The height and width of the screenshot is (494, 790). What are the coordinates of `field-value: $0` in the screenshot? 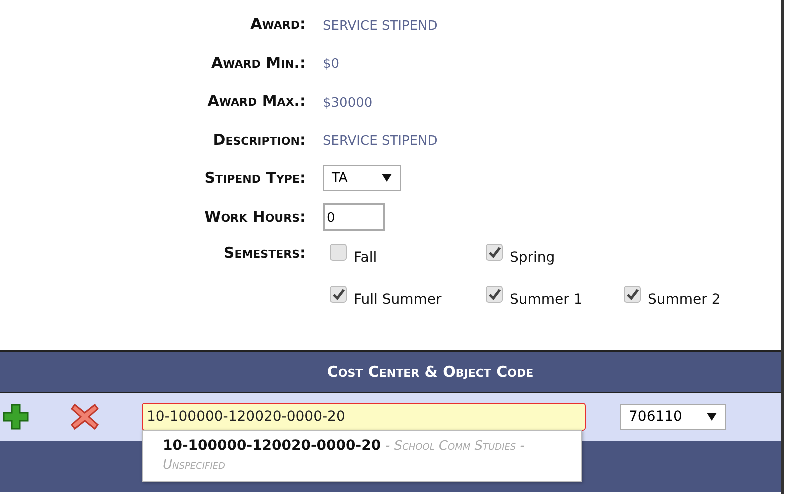 It's located at (331, 64).